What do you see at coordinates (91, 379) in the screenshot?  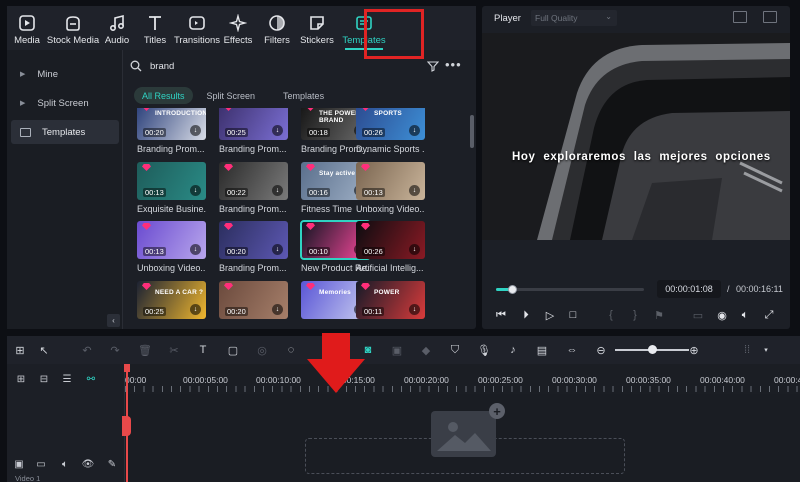 I see `magnet-snap-icon: ⚯` at bounding box center [91, 379].